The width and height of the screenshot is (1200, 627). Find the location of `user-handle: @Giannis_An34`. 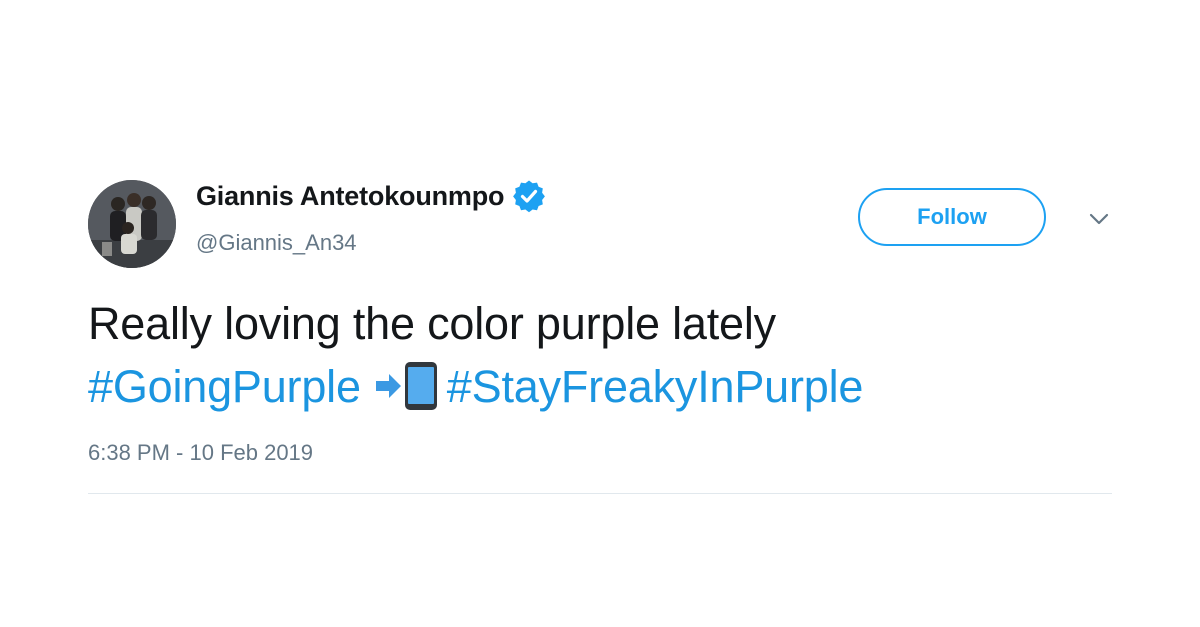

user-handle: @Giannis_An34 is located at coordinates (371, 243).